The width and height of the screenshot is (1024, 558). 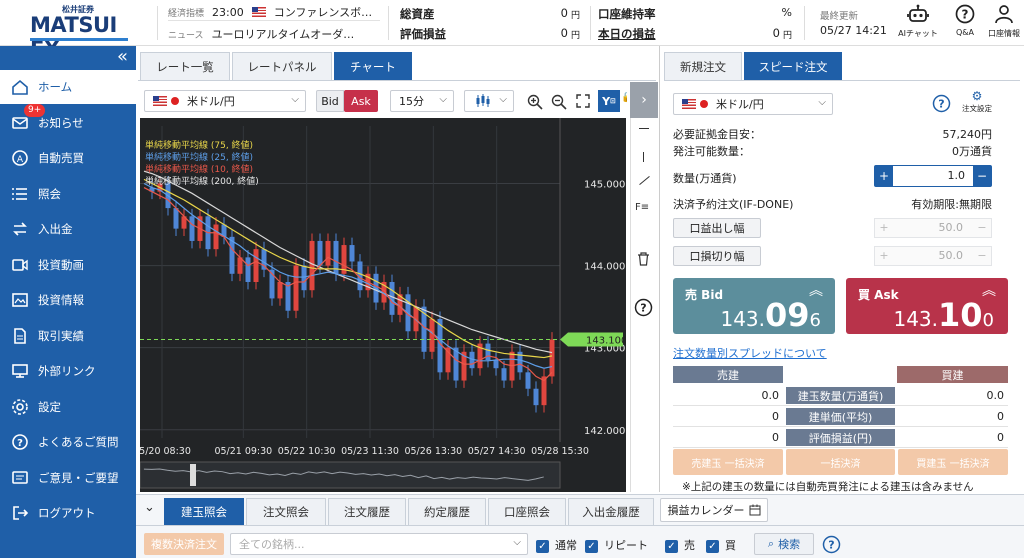 What do you see at coordinates (1004, 14) in the screenshot?
I see `user-icon` at bounding box center [1004, 14].